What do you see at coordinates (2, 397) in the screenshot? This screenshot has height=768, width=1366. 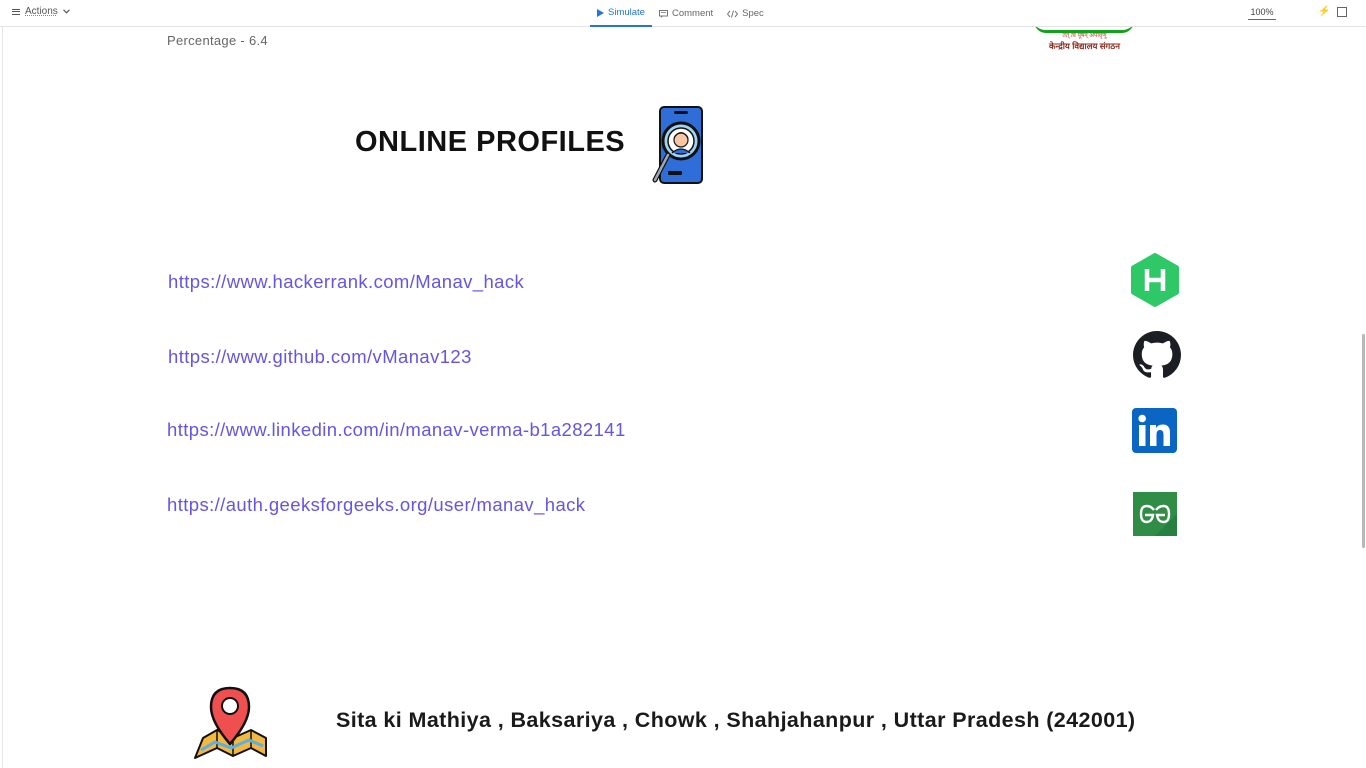 I see `canvas-border` at bounding box center [2, 397].